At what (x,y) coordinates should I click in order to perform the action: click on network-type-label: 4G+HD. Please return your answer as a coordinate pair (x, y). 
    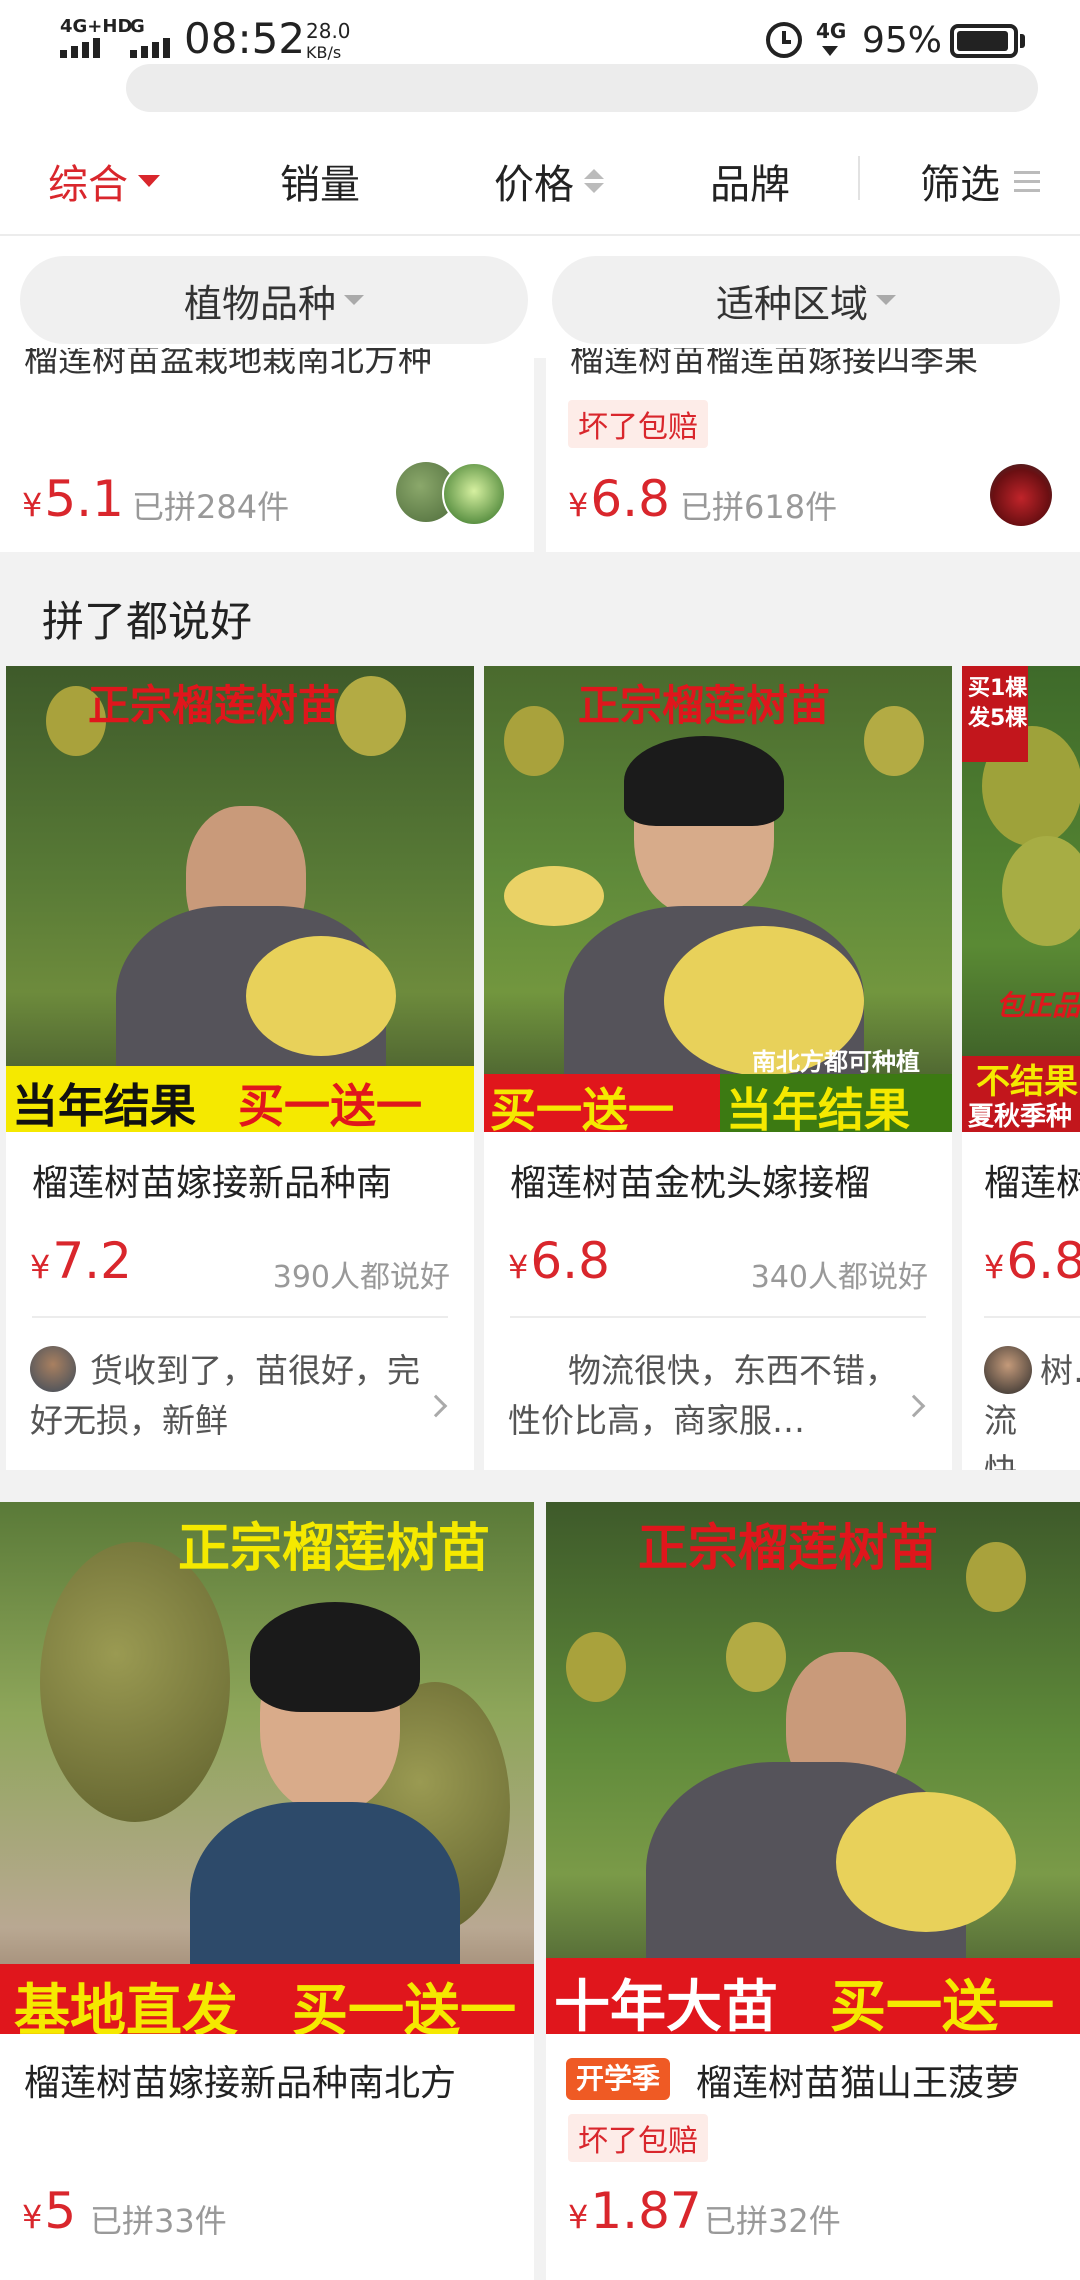
    Looking at the image, I should click on (96, 26).